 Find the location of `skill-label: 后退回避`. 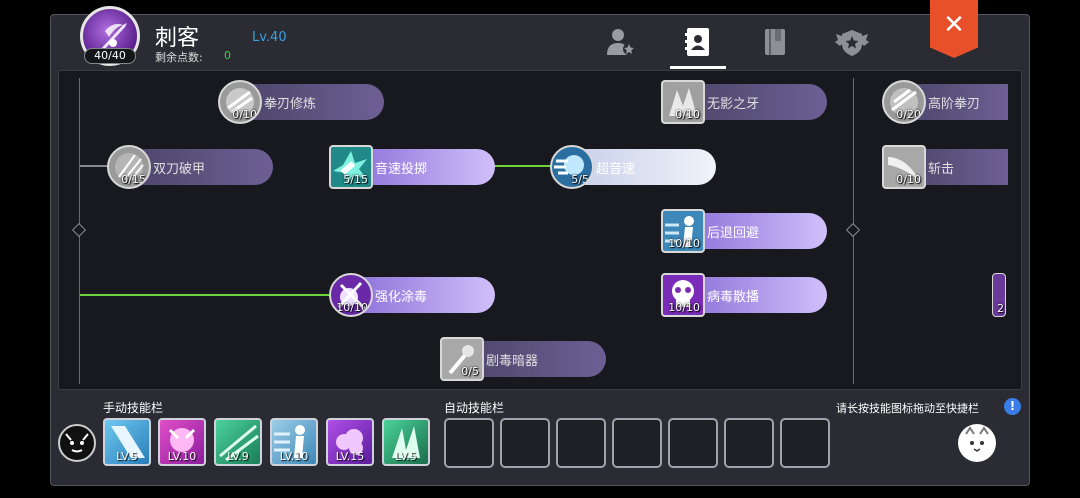

skill-label: 后退回避 is located at coordinates (733, 233).